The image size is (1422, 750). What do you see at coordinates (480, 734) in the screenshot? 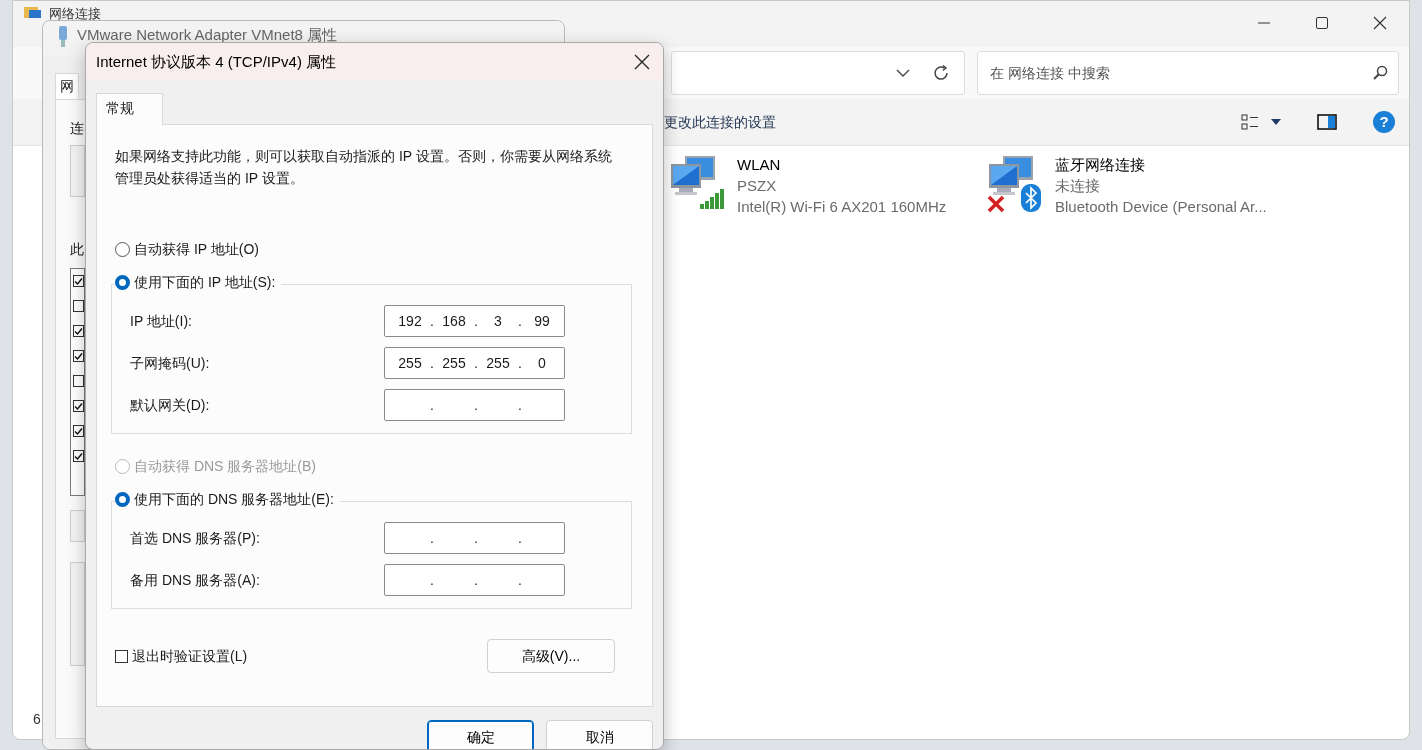
I see `ok-button: 确定` at bounding box center [480, 734].